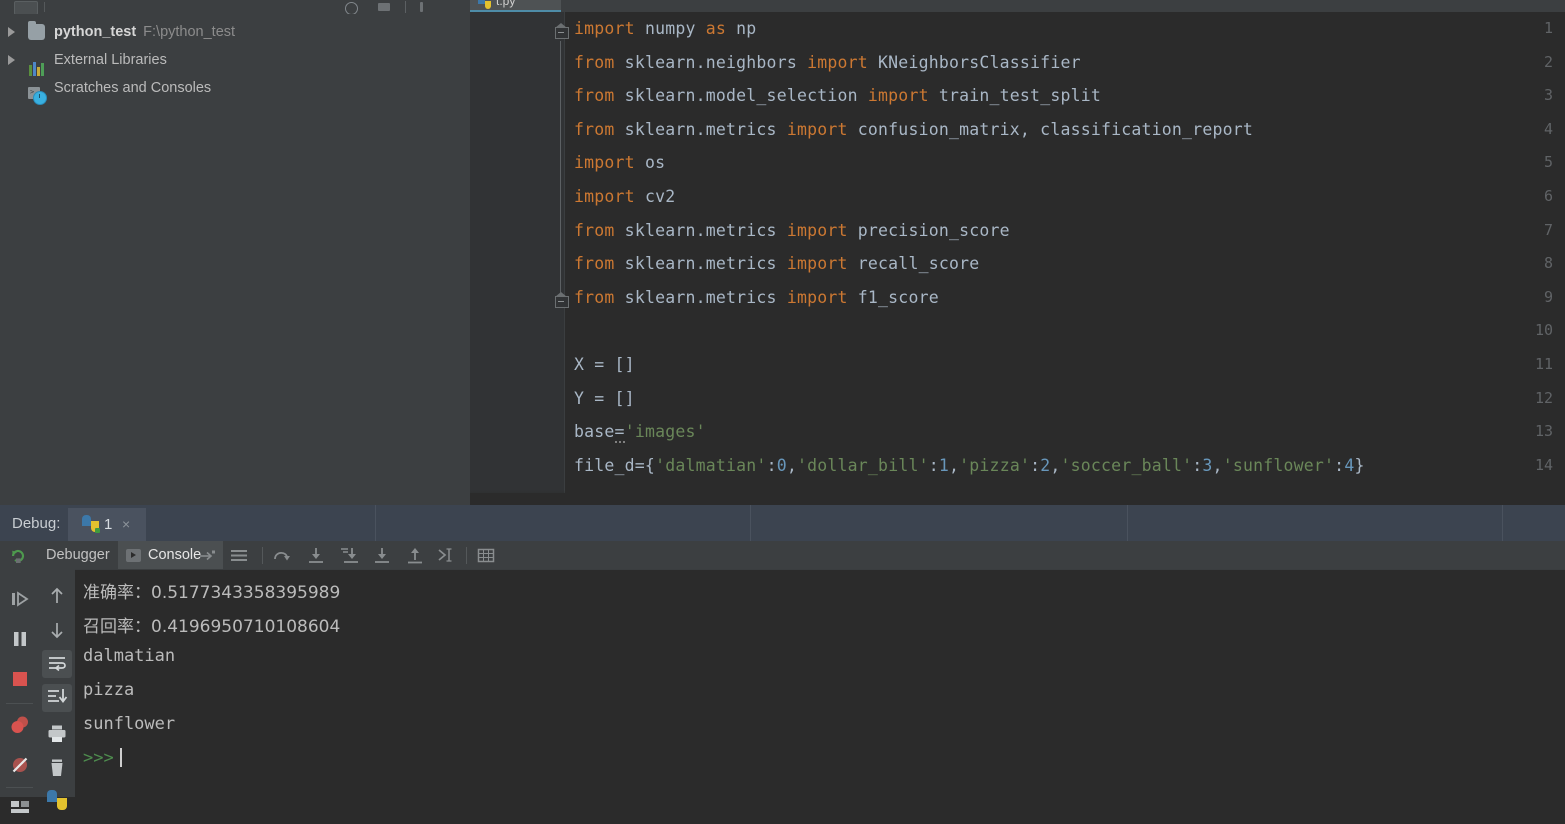  What do you see at coordinates (235, 89) in the screenshot?
I see `sidebar-item-scratches-and-consoles: > Scratches and Consoles` at bounding box center [235, 89].